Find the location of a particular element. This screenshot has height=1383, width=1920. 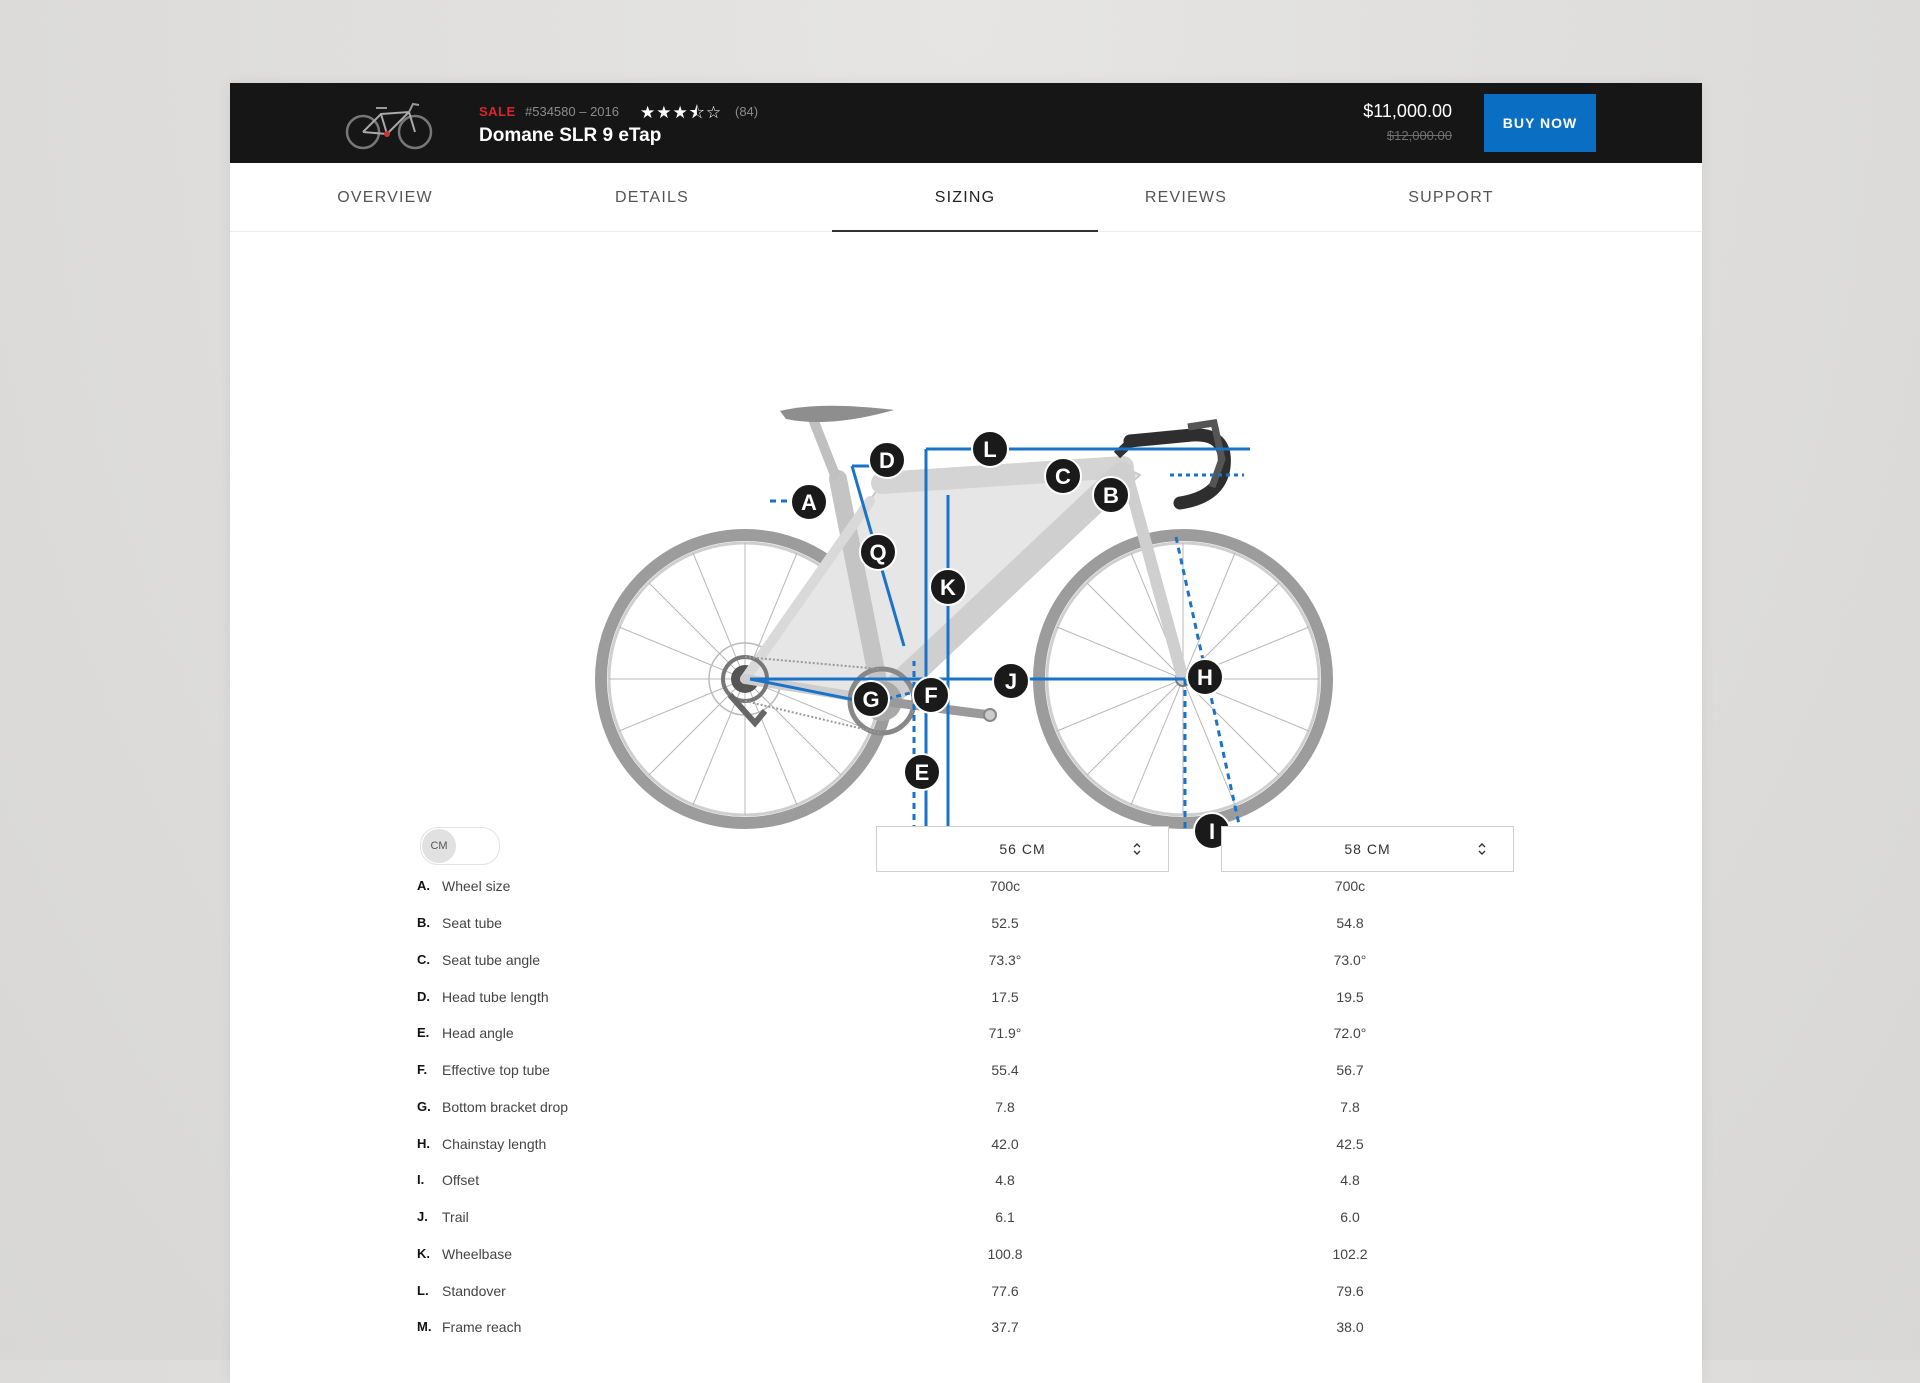

marker-h: H is located at coordinates (1205, 677).